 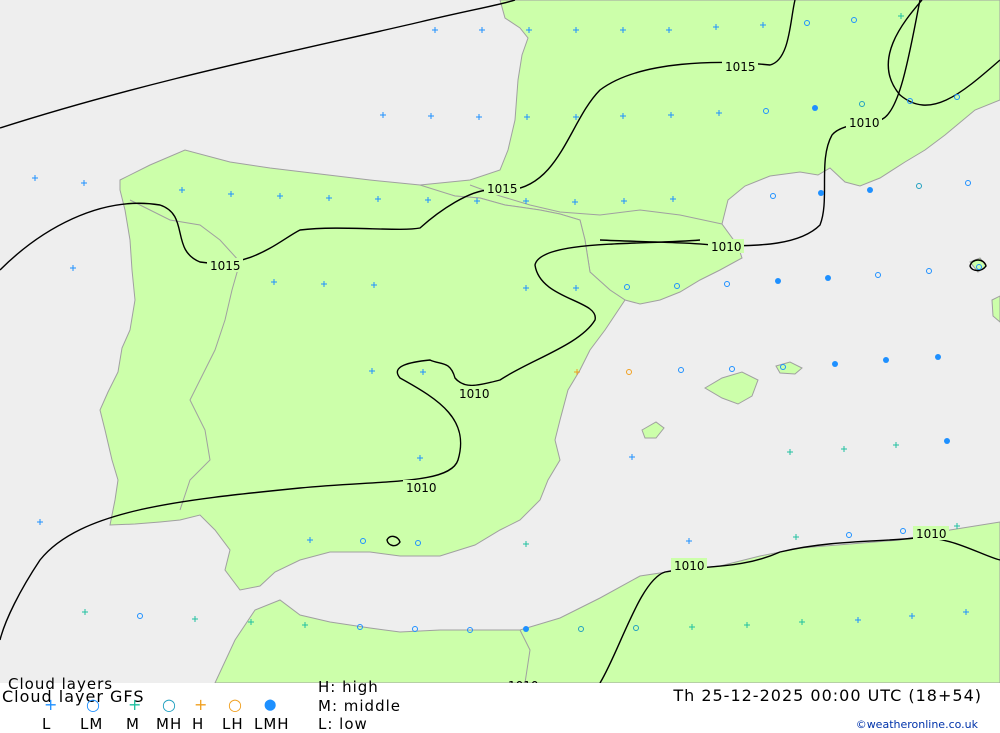 What do you see at coordinates (51, 704) in the screenshot?
I see `legend-symbol-l-icon: +` at bounding box center [51, 704].